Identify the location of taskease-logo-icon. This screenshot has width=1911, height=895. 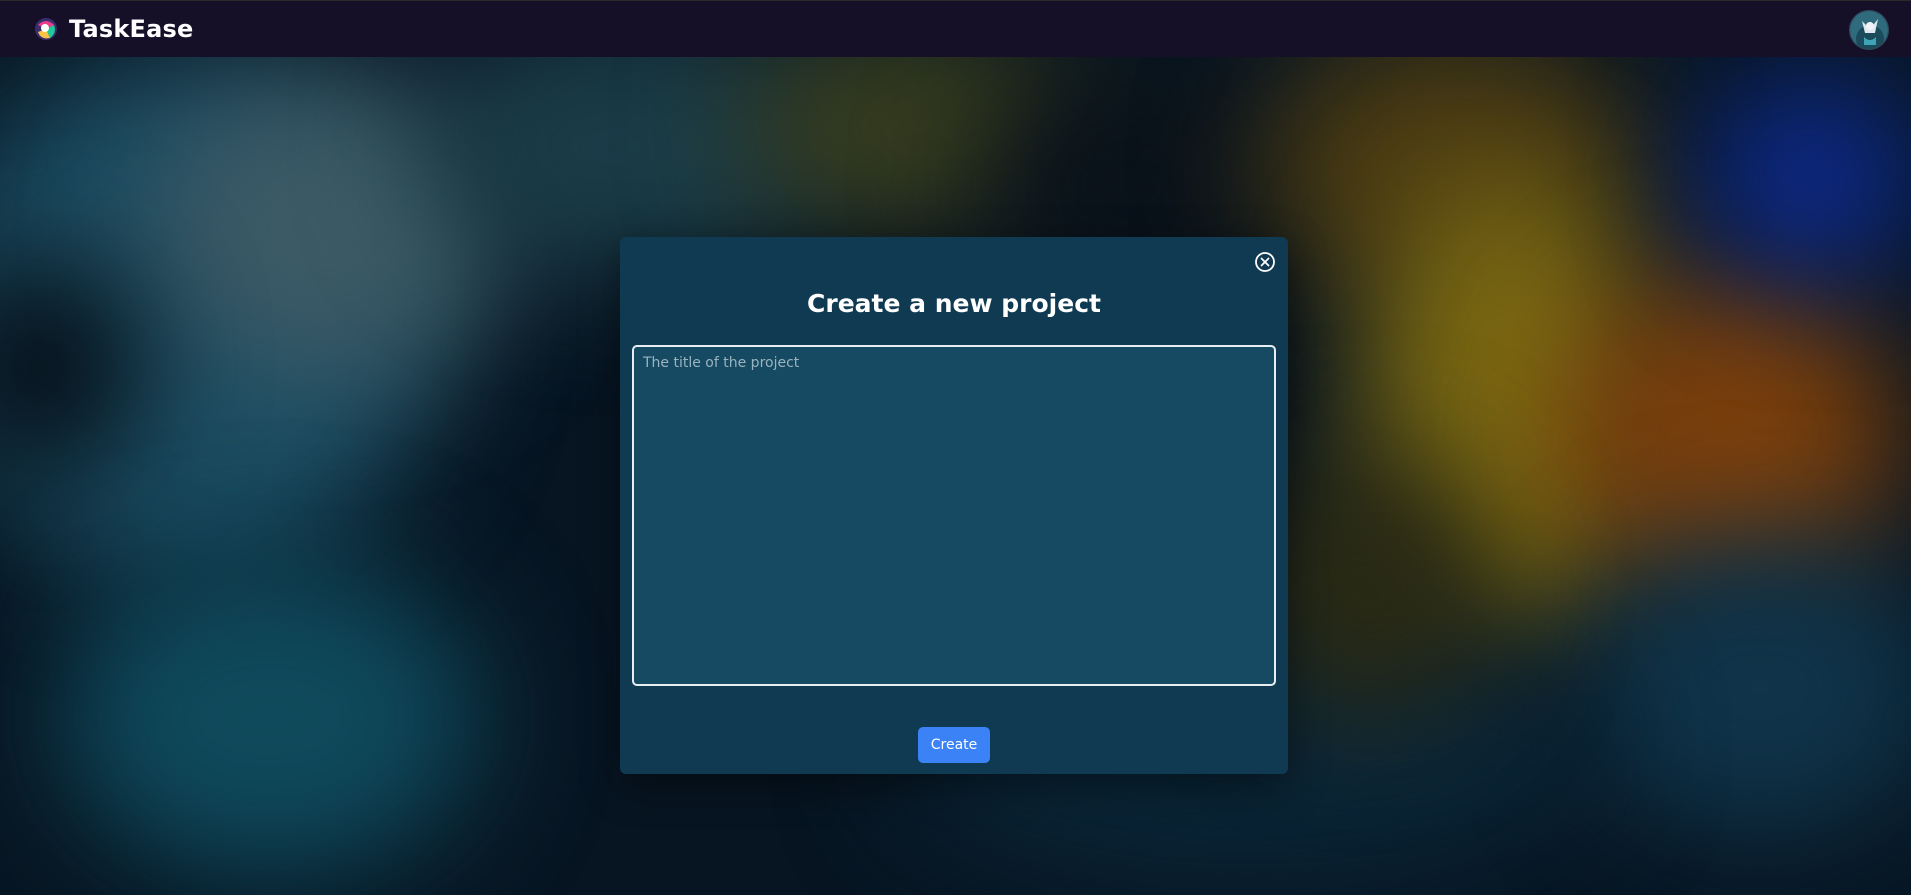
(46, 29).